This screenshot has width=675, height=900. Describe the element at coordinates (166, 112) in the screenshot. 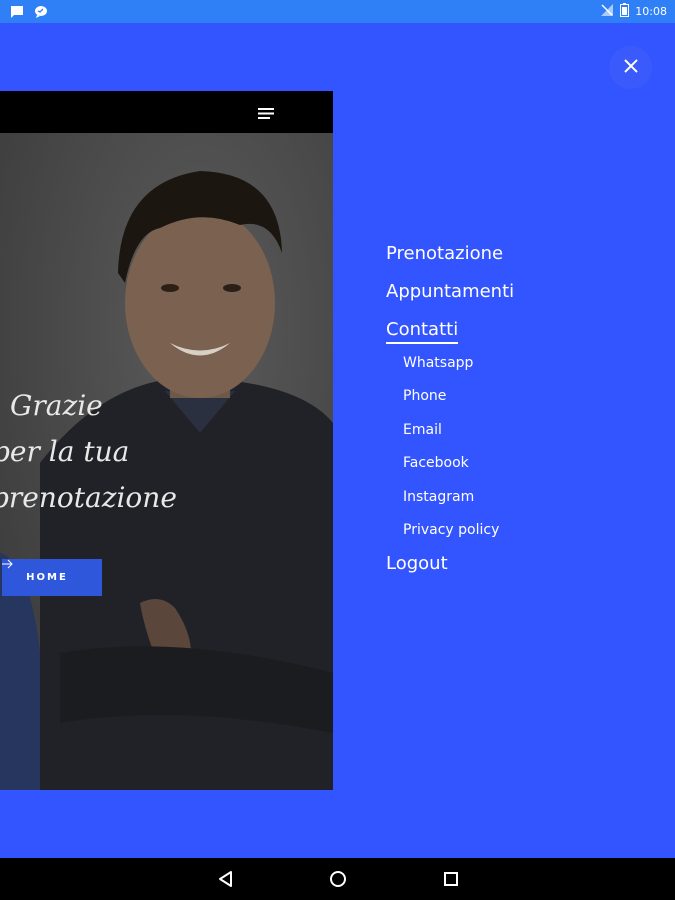

I see `preview-header` at that location.